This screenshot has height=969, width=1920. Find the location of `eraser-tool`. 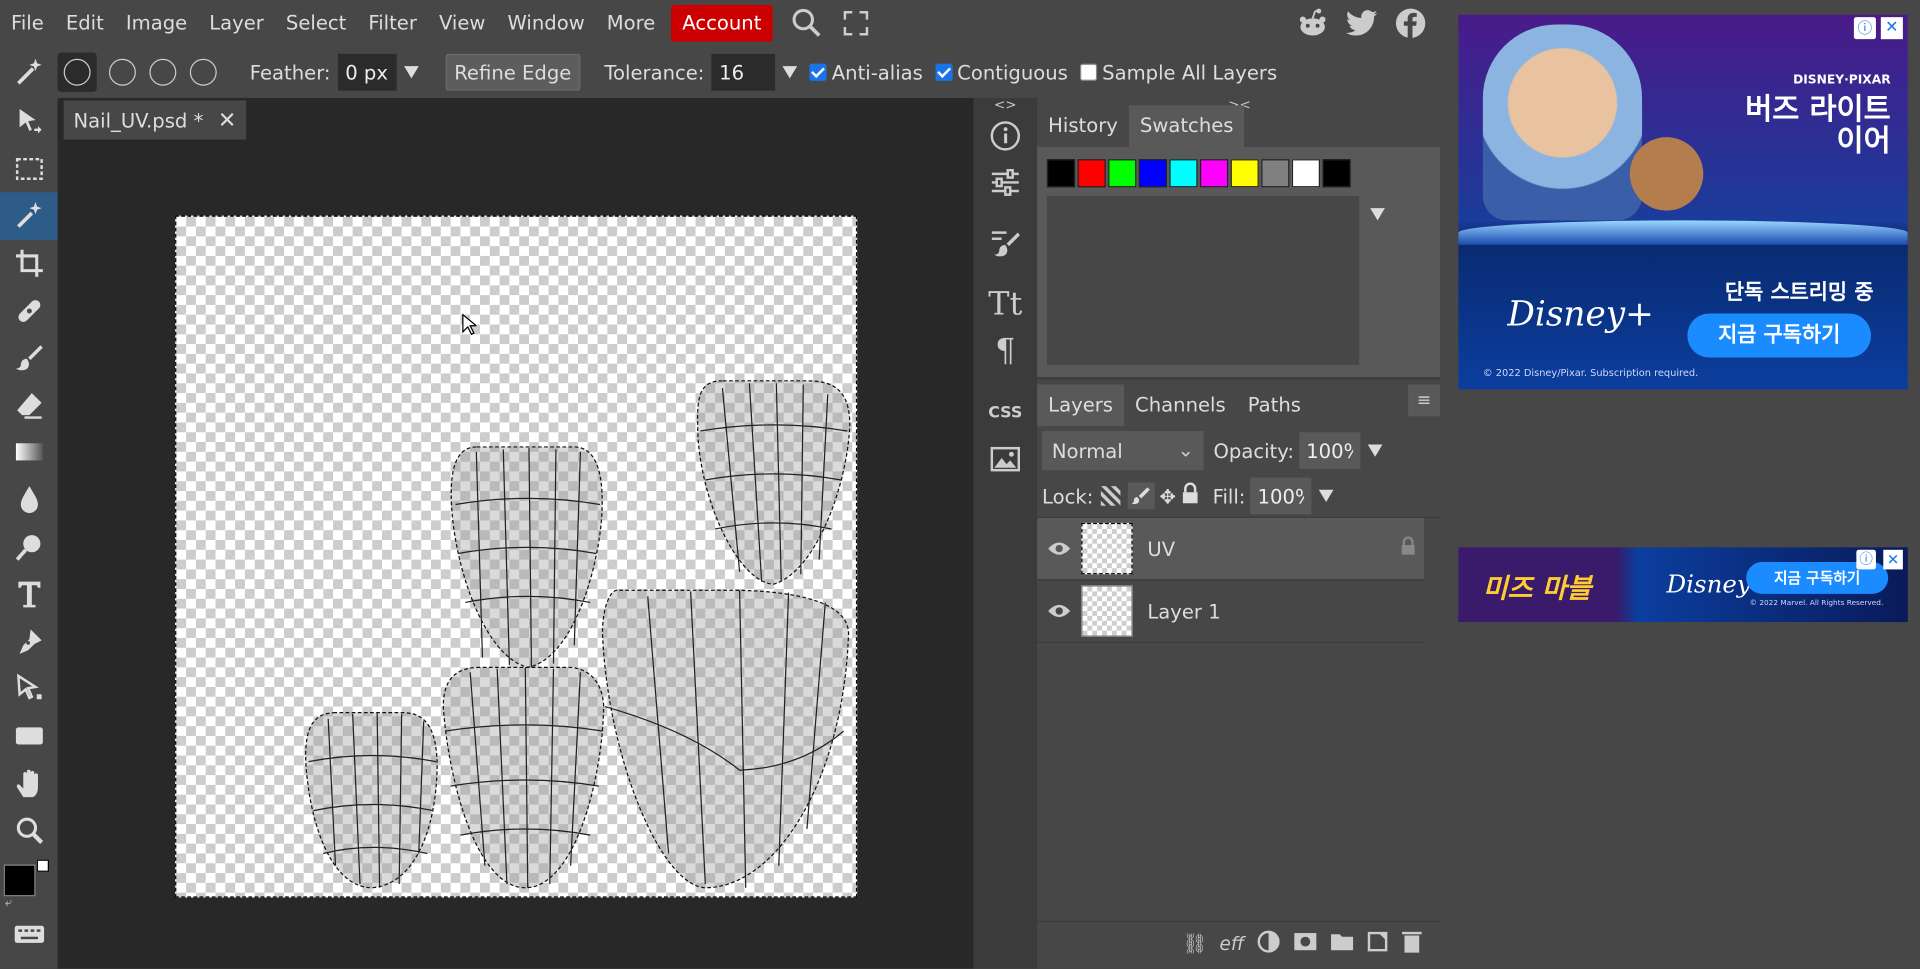

eraser-tool is located at coordinates (29, 405).